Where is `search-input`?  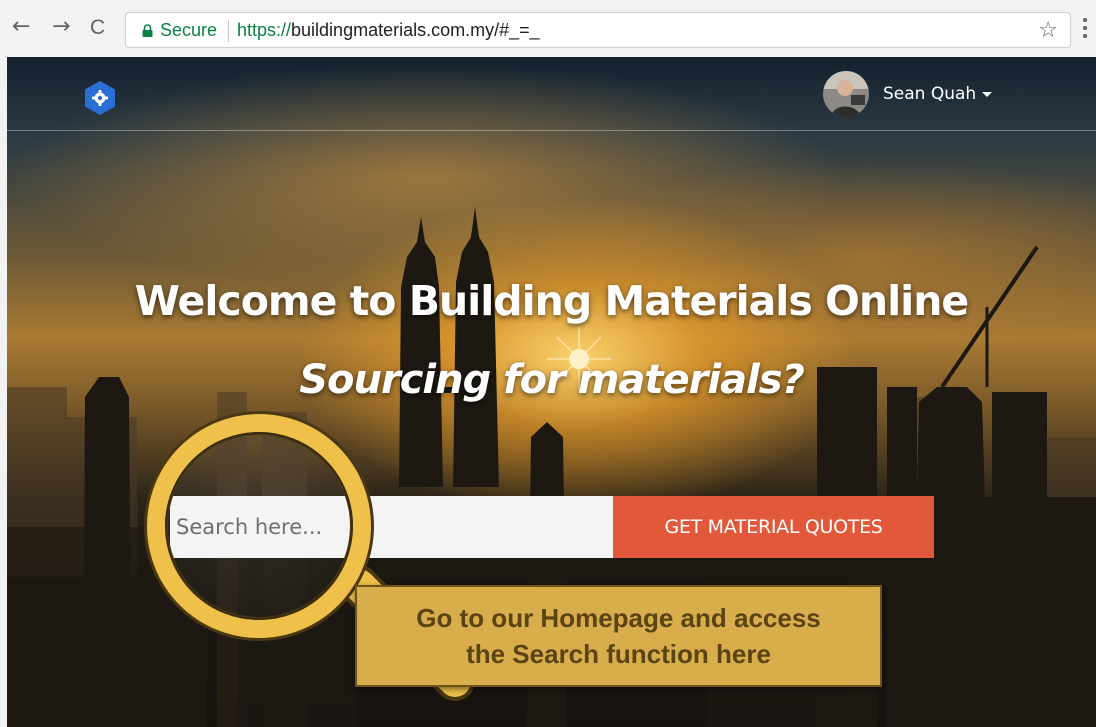 search-input is located at coordinates (391, 527).